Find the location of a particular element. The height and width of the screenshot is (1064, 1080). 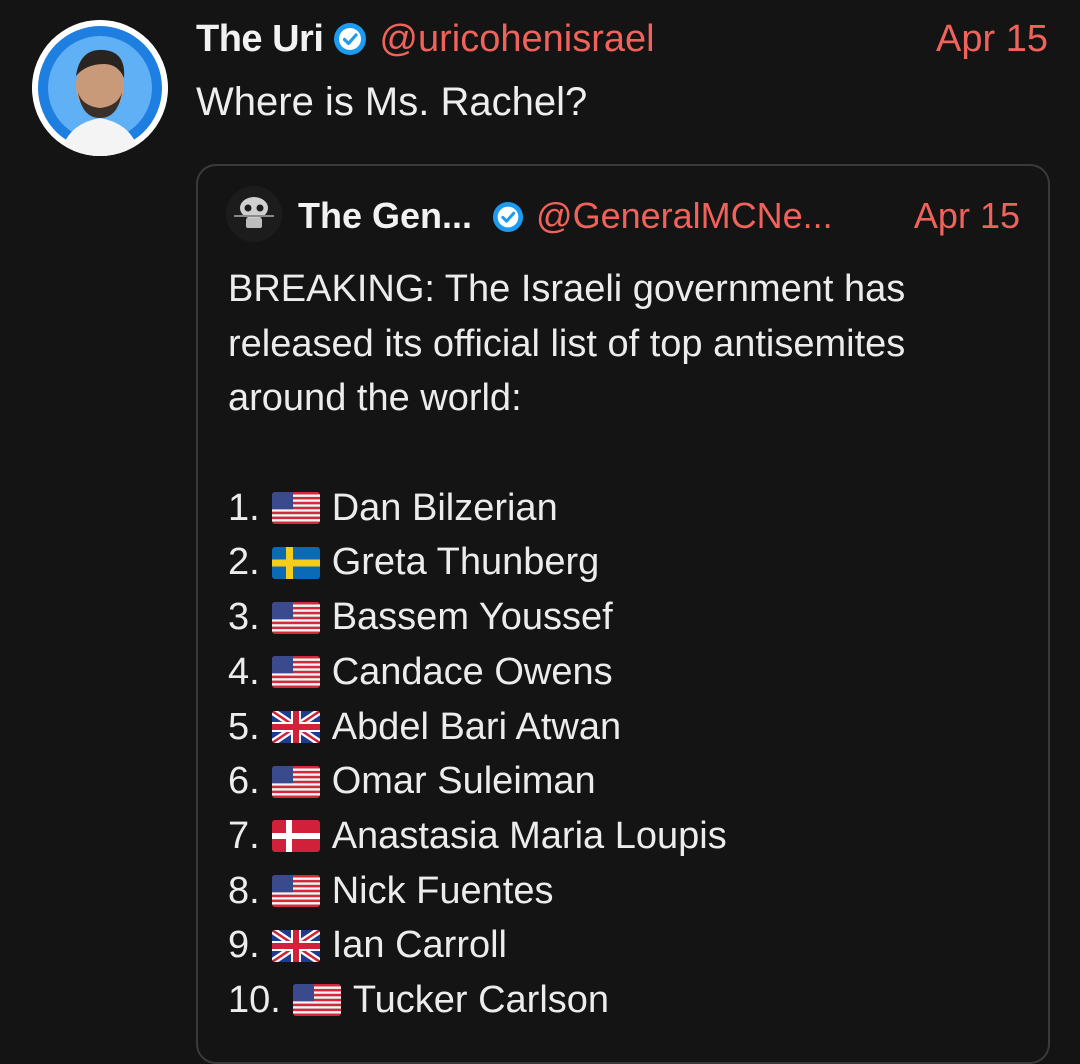

author-name: The Uri is located at coordinates (260, 39).